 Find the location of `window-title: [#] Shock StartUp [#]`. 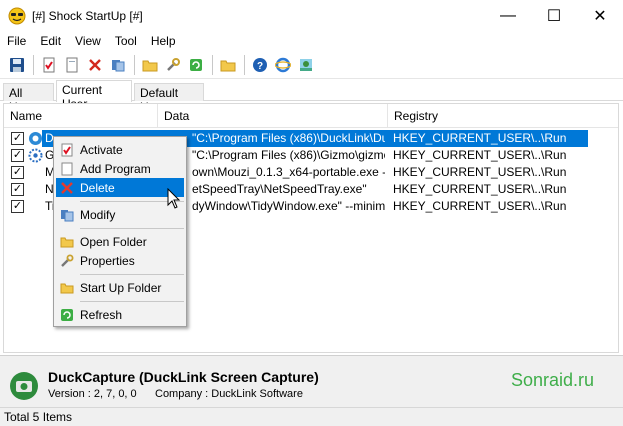

window-title: [#] Shock StartUp [#] is located at coordinates (87, 15).